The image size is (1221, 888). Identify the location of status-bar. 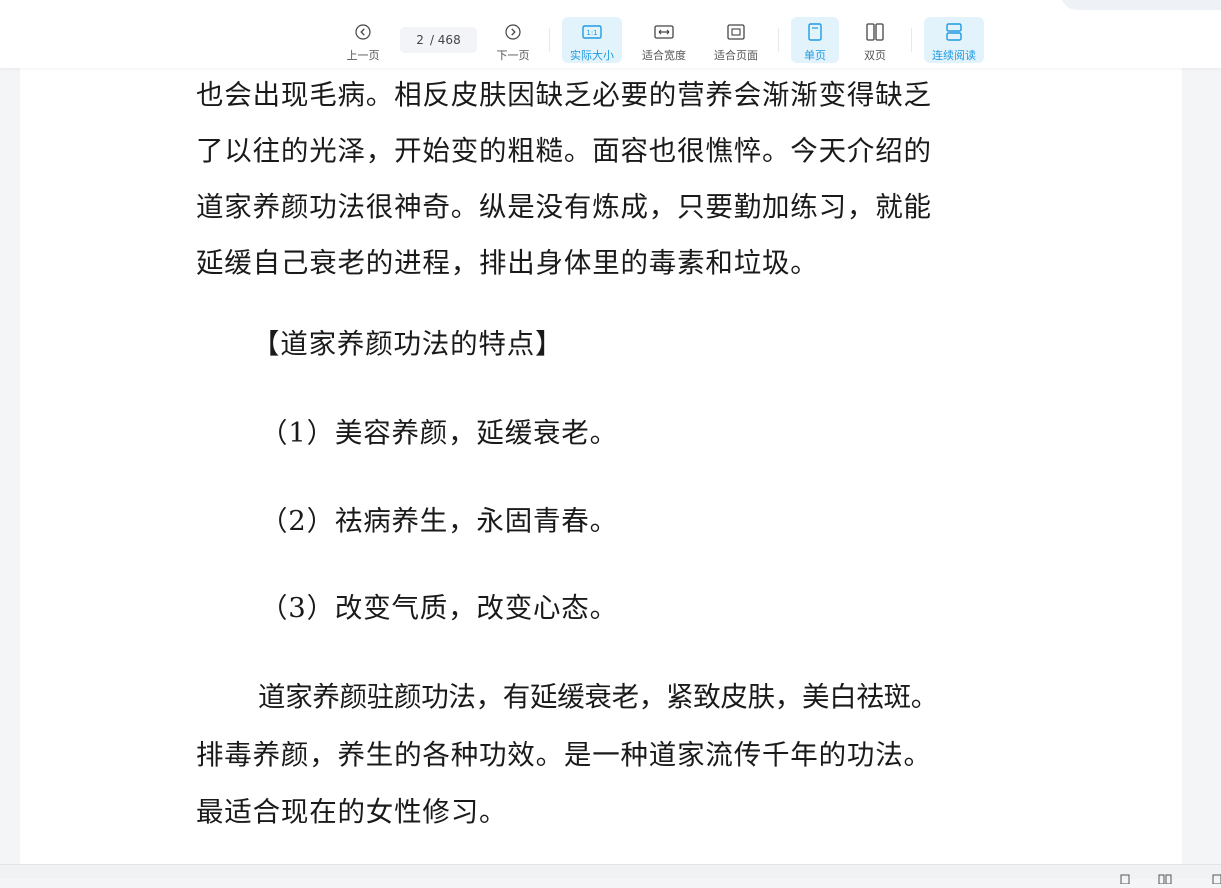
(610, 874).